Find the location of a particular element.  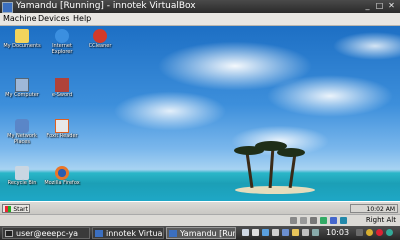

menu-bar: Machine Devices Help is located at coordinates (200, 19).